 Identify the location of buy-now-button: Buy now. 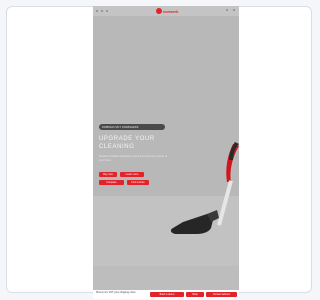
(108, 174).